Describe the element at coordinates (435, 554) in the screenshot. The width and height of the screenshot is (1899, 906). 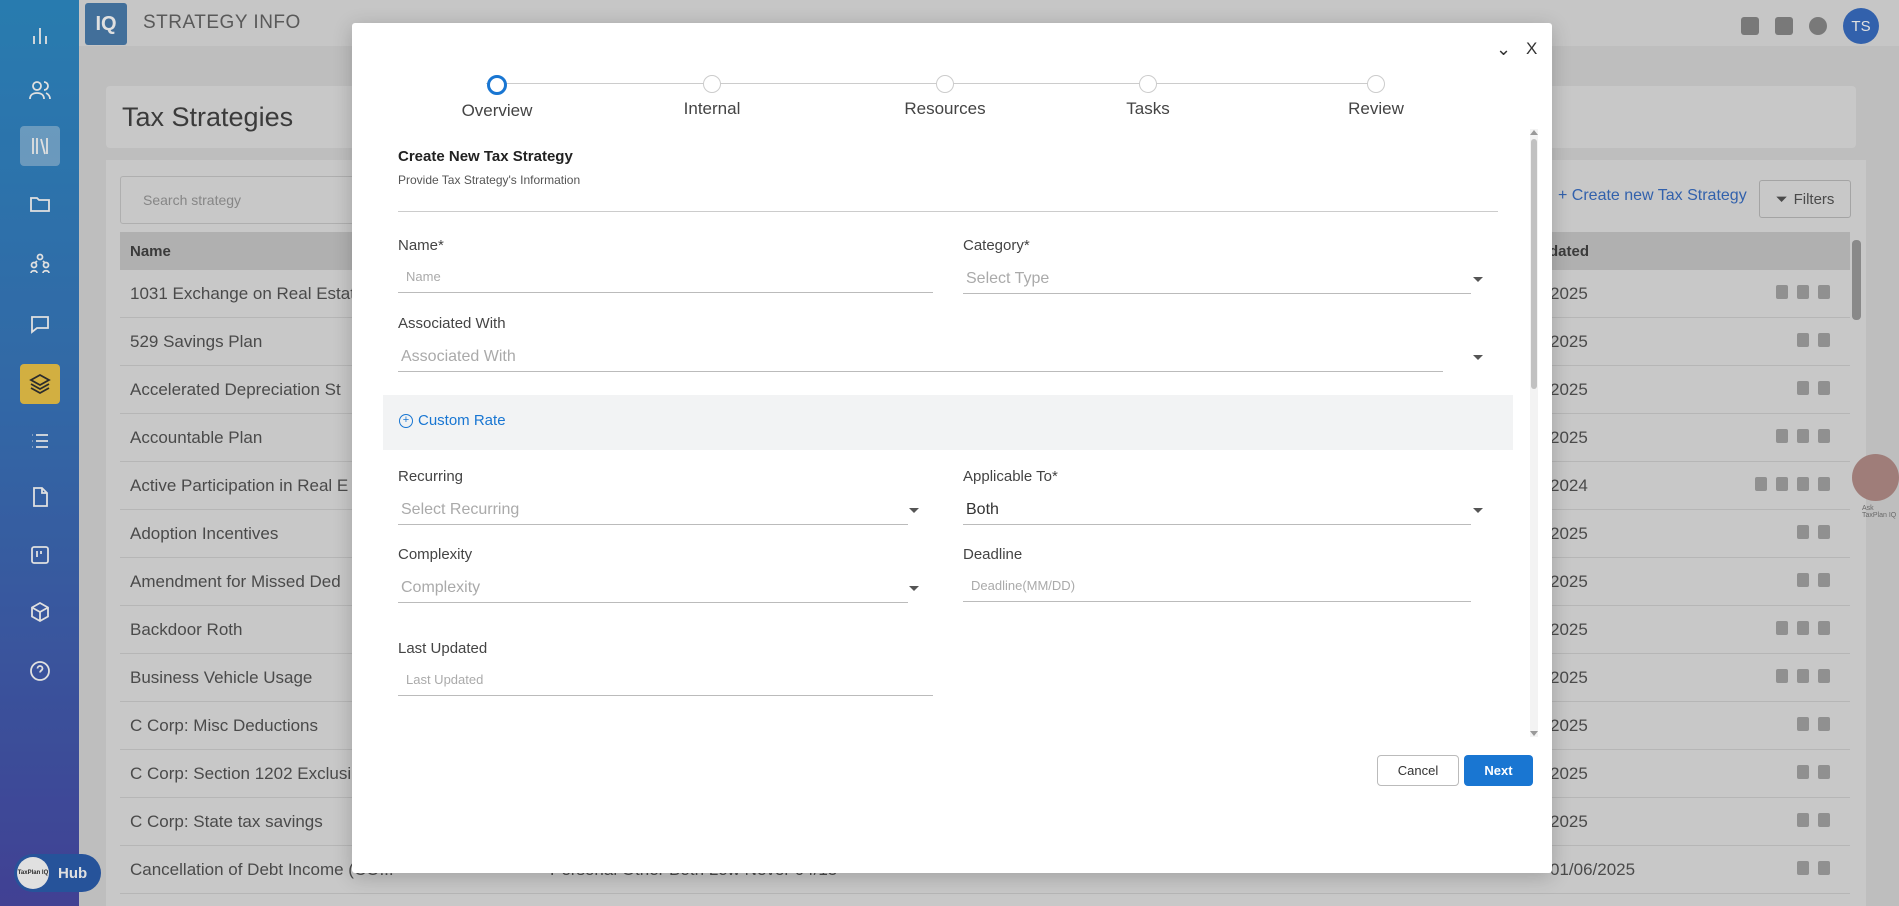
I see `complexity-label: Complexity` at that location.